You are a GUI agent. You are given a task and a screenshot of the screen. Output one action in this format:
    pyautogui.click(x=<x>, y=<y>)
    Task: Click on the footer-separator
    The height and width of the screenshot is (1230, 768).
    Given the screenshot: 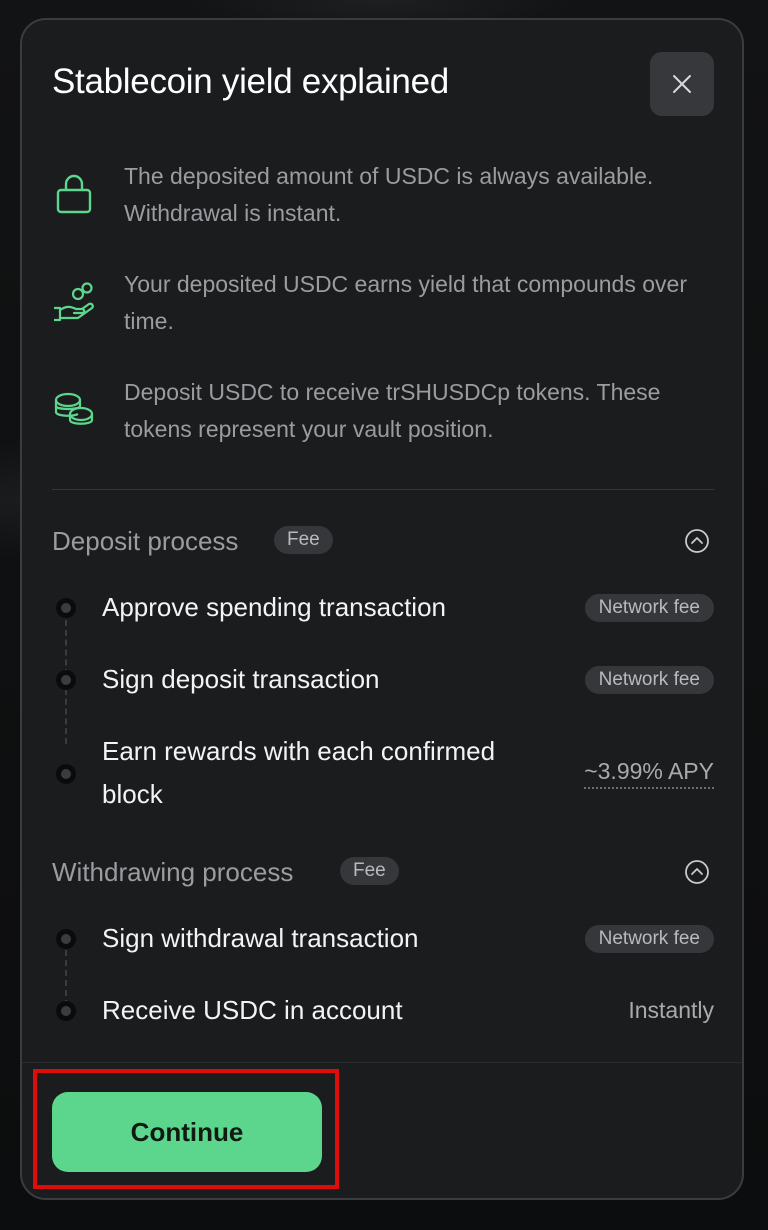 What is the action you would take?
    pyautogui.click(x=382, y=1062)
    